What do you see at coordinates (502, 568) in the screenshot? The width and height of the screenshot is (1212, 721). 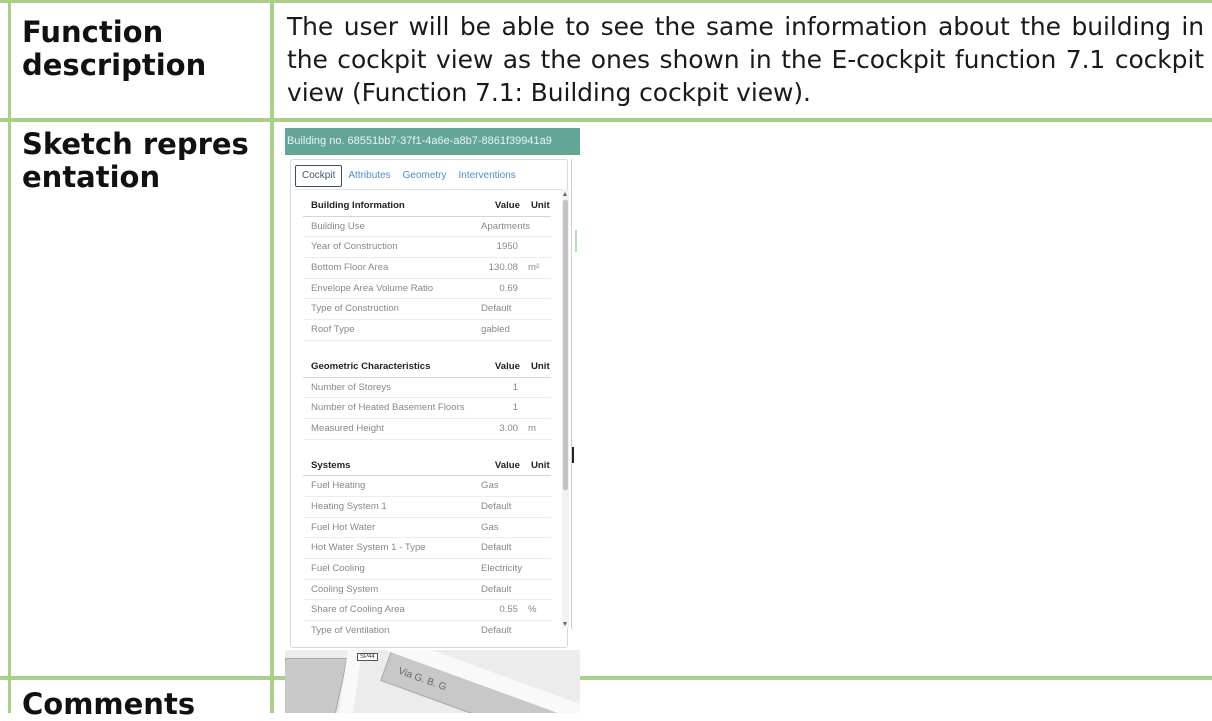 I see `row-value: Electricity` at bounding box center [502, 568].